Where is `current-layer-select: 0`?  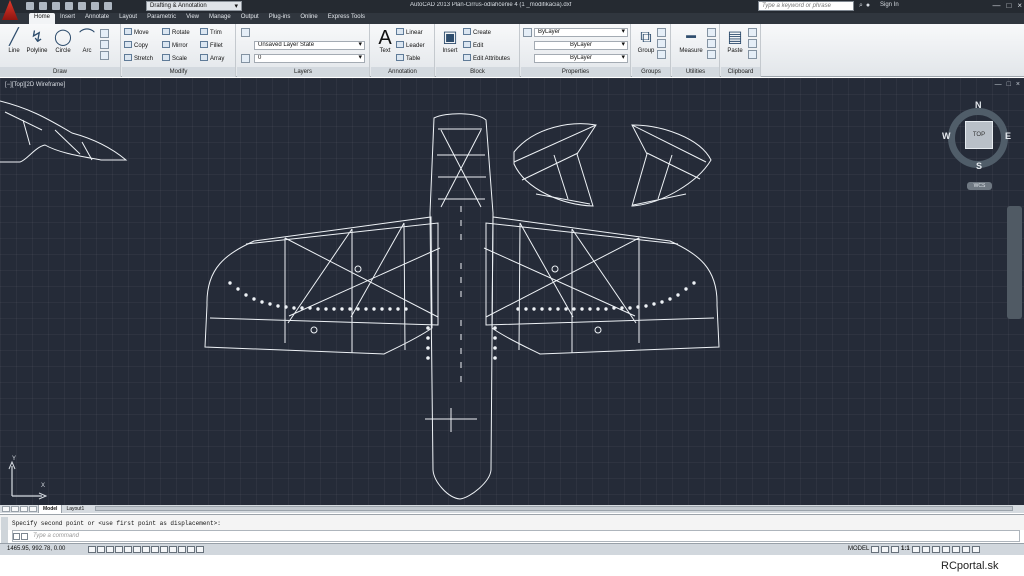 current-layer-select: 0 is located at coordinates (309, 58).